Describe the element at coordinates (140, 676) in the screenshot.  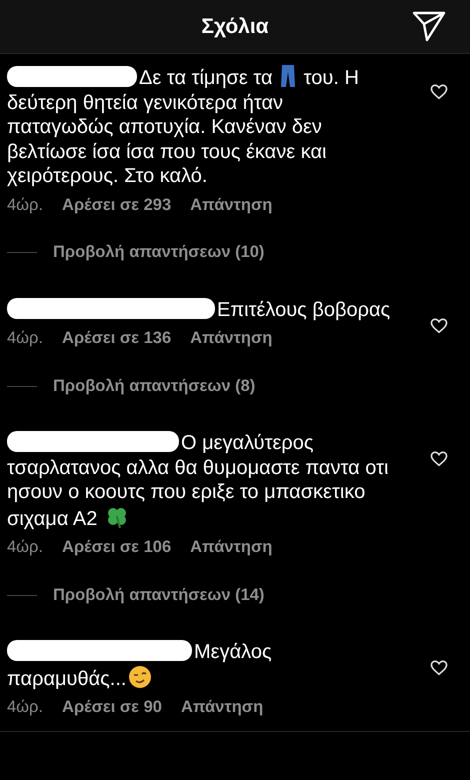
I see `winking-face-icon` at that location.